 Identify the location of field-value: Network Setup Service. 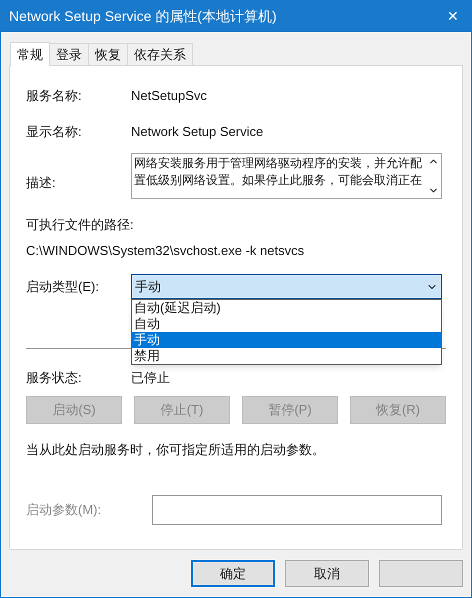
(197, 131).